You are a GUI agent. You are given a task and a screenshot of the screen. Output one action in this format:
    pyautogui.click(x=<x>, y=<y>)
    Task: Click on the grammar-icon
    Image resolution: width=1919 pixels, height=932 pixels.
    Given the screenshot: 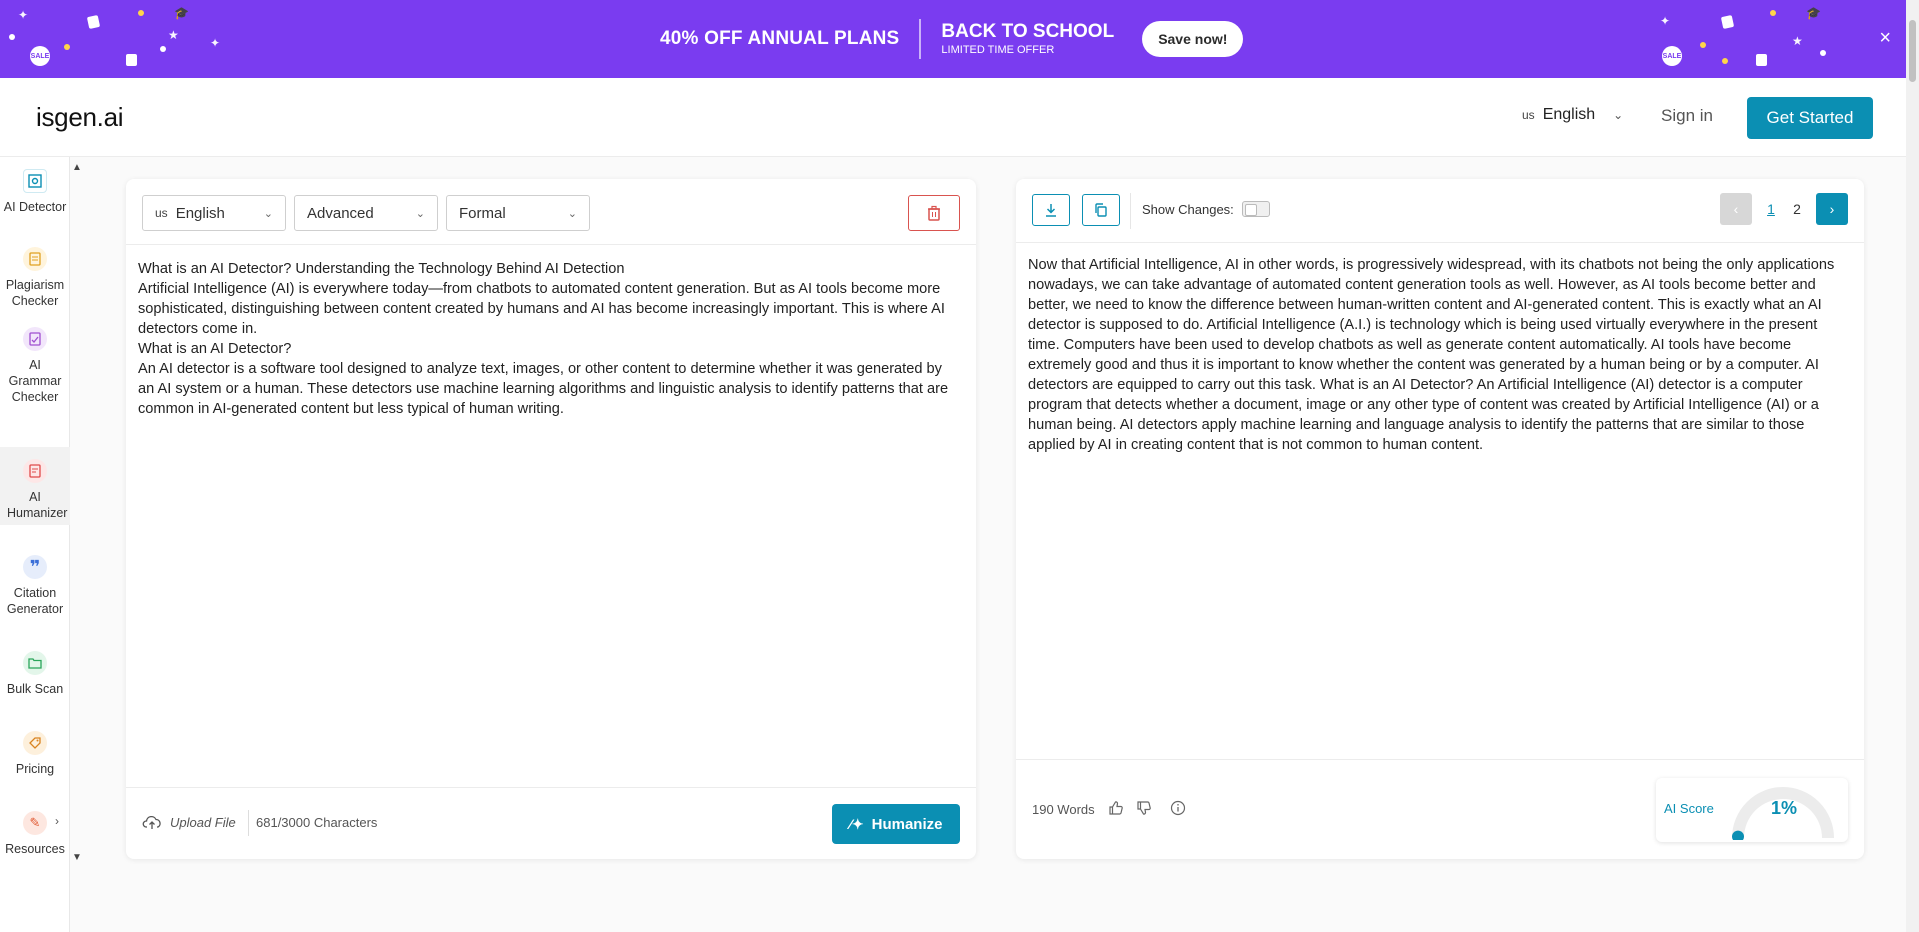 What is the action you would take?
    pyautogui.click(x=35, y=339)
    